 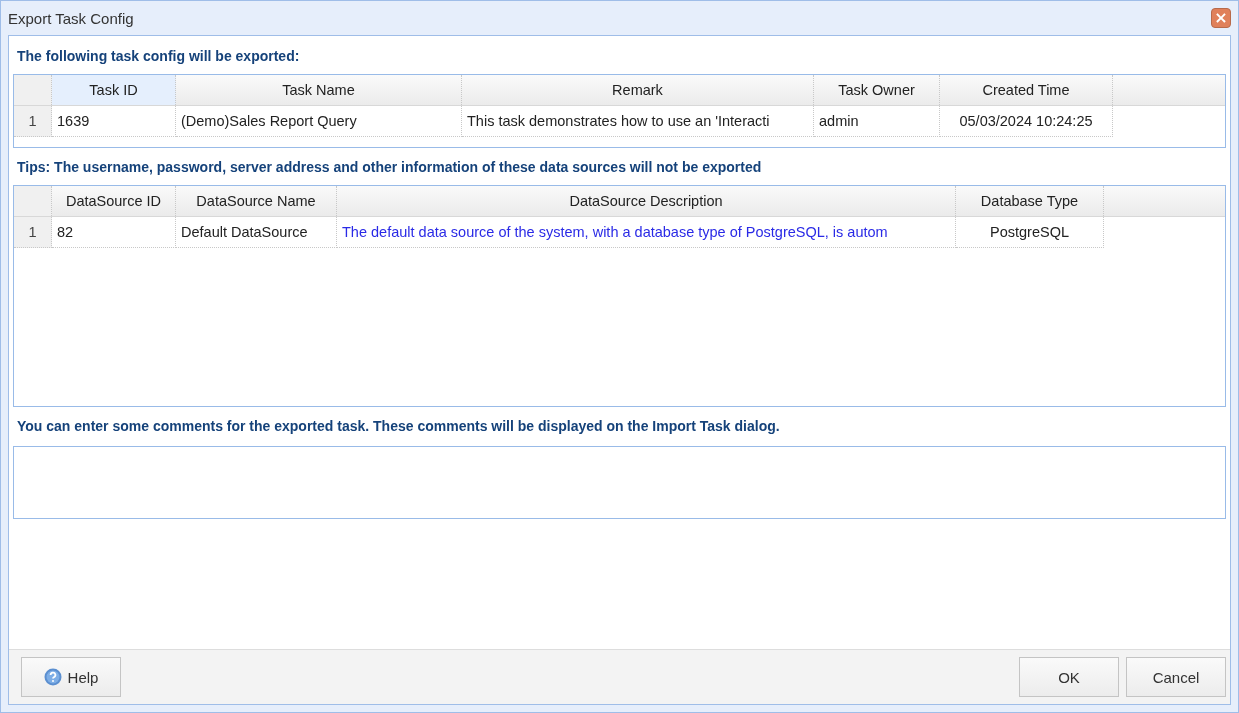 What do you see at coordinates (619, 482) in the screenshot?
I see `comments-field` at bounding box center [619, 482].